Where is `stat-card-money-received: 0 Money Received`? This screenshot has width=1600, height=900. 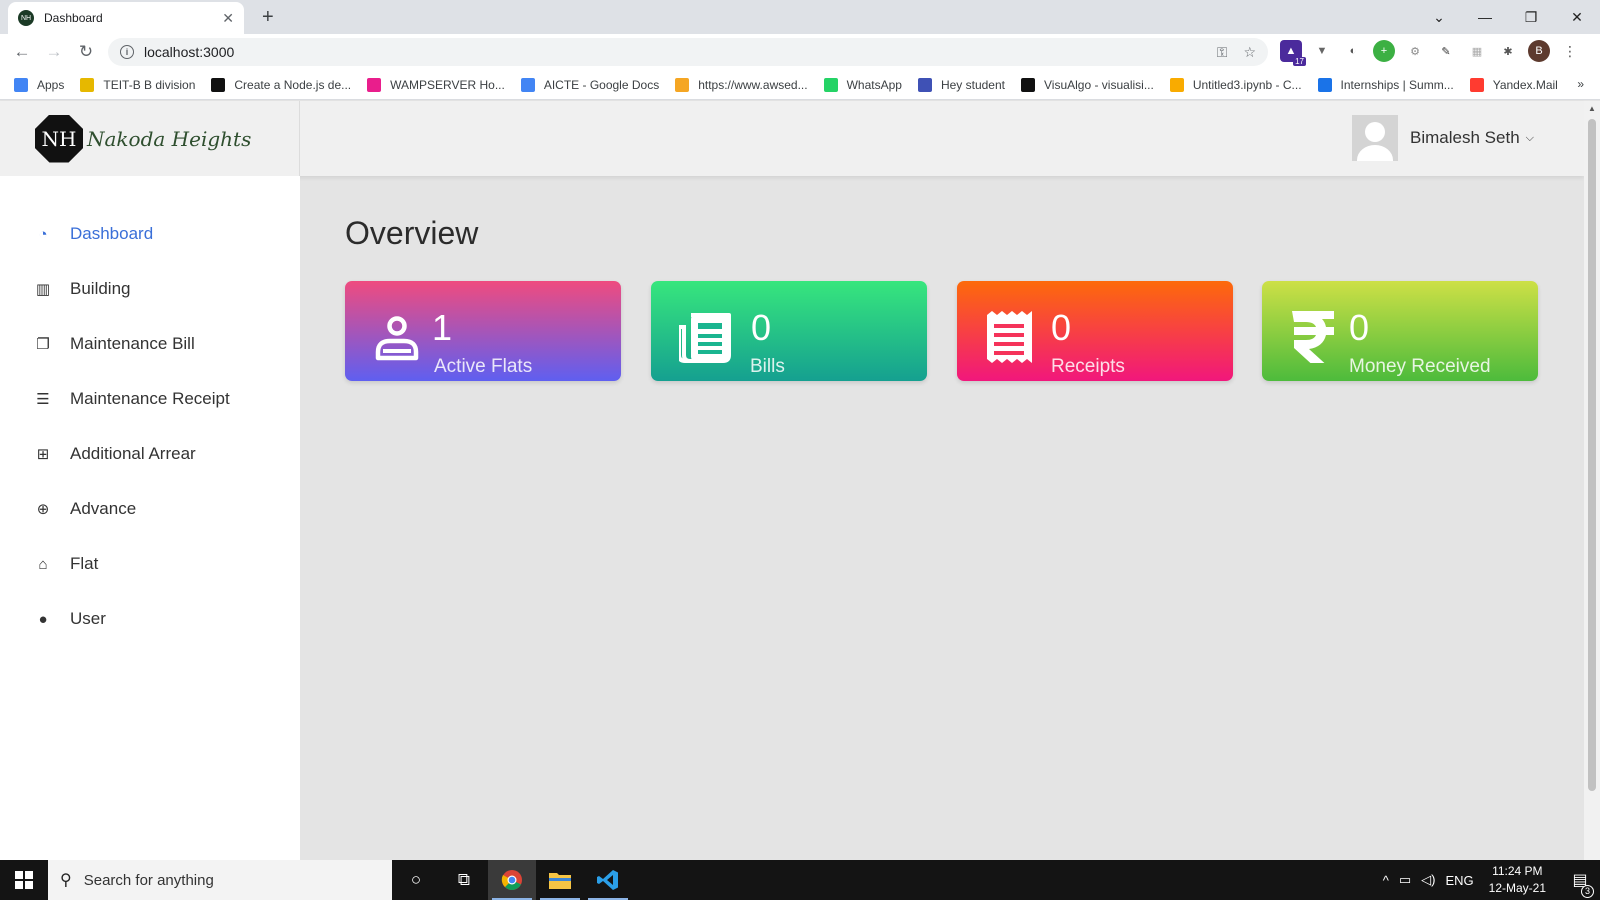
stat-card-money-received: 0 Money Received is located at coordinates (1400, 331).